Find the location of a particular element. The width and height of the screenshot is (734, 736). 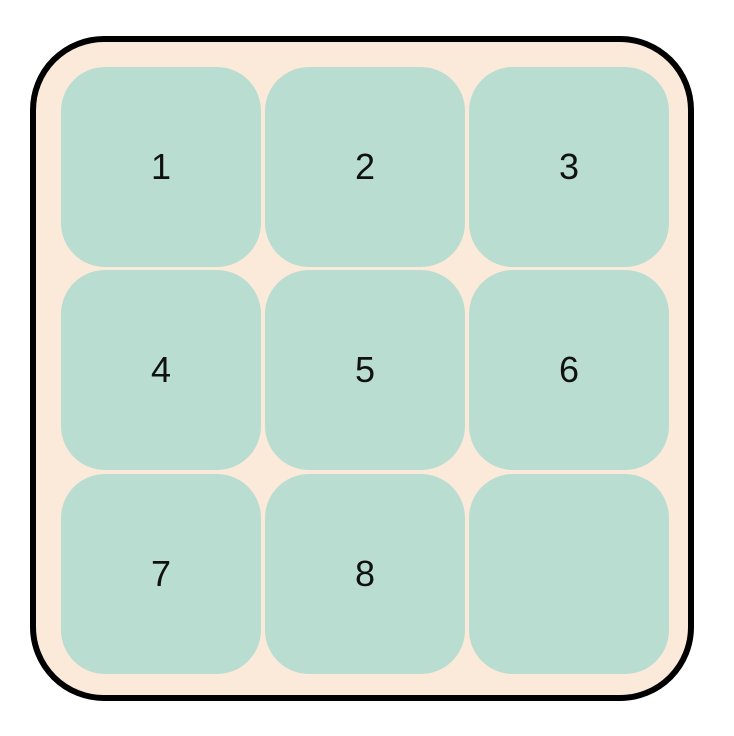

tile-5: 5 is located at coordinates (365, 370).